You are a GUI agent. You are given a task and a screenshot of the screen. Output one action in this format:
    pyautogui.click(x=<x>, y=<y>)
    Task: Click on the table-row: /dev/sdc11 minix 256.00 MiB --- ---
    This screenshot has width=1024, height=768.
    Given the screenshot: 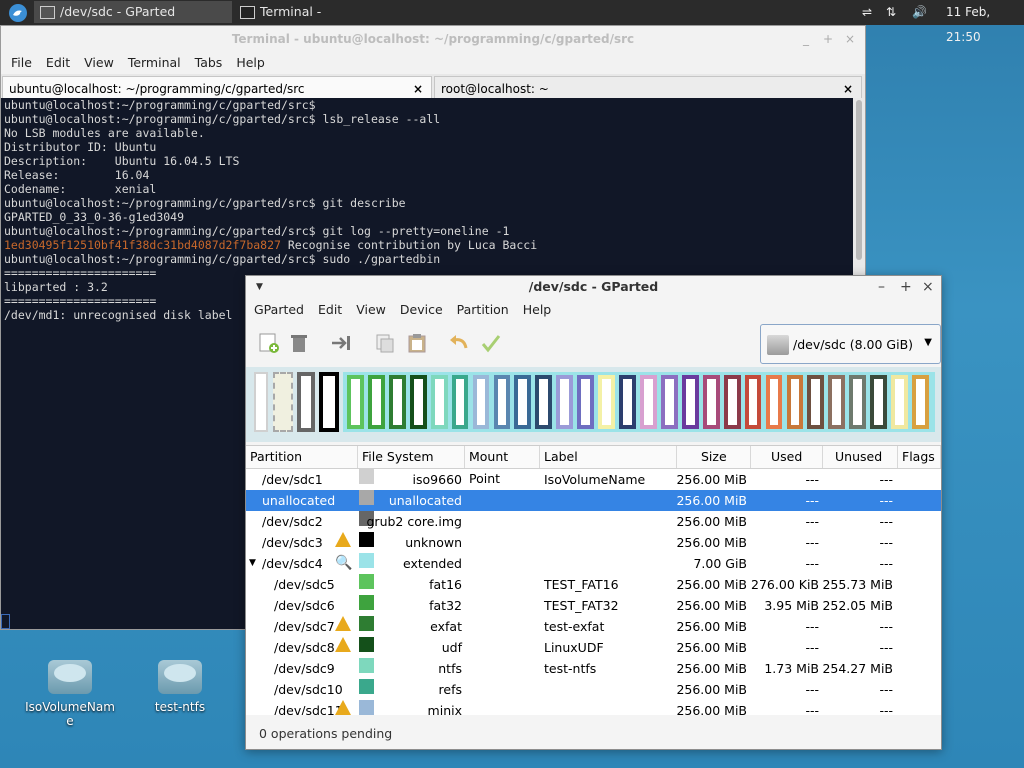 What is the action you would take?
    pyautogui.click(x=593, y=707)
    